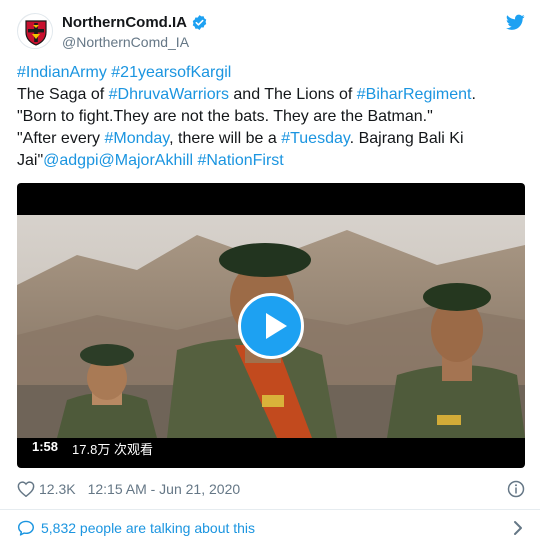 Image resolution: width=540 pixels, height=543 pixels. Describe the element at coordinates (271, 73) in the screenshot. I see `tweet-text-line: #IndianArmy #21yearsofKargil` at that location.